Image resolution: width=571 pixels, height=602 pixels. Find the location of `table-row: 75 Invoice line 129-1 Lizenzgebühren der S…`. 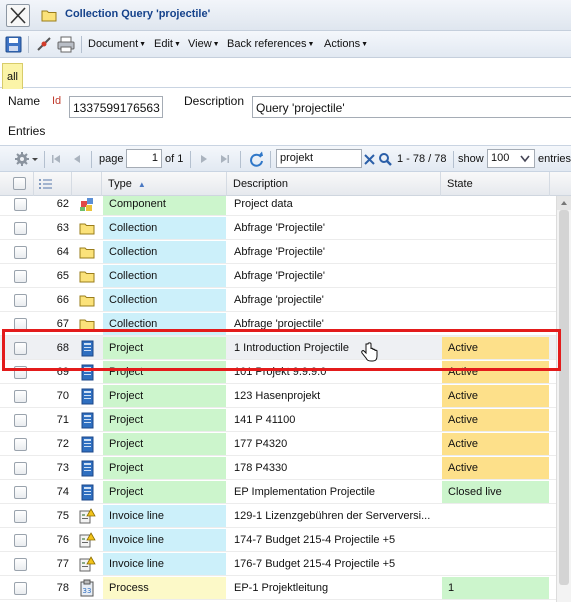

table-row: 75 Invoice line 129-1 Lizenzgebühren der S… is located at coordinates (278, 516).